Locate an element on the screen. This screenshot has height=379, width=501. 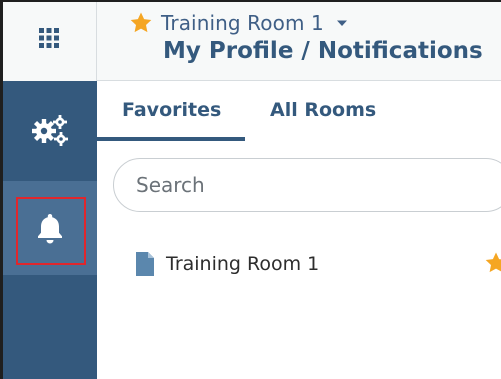
star-icon is located at coordinates (141, 22).